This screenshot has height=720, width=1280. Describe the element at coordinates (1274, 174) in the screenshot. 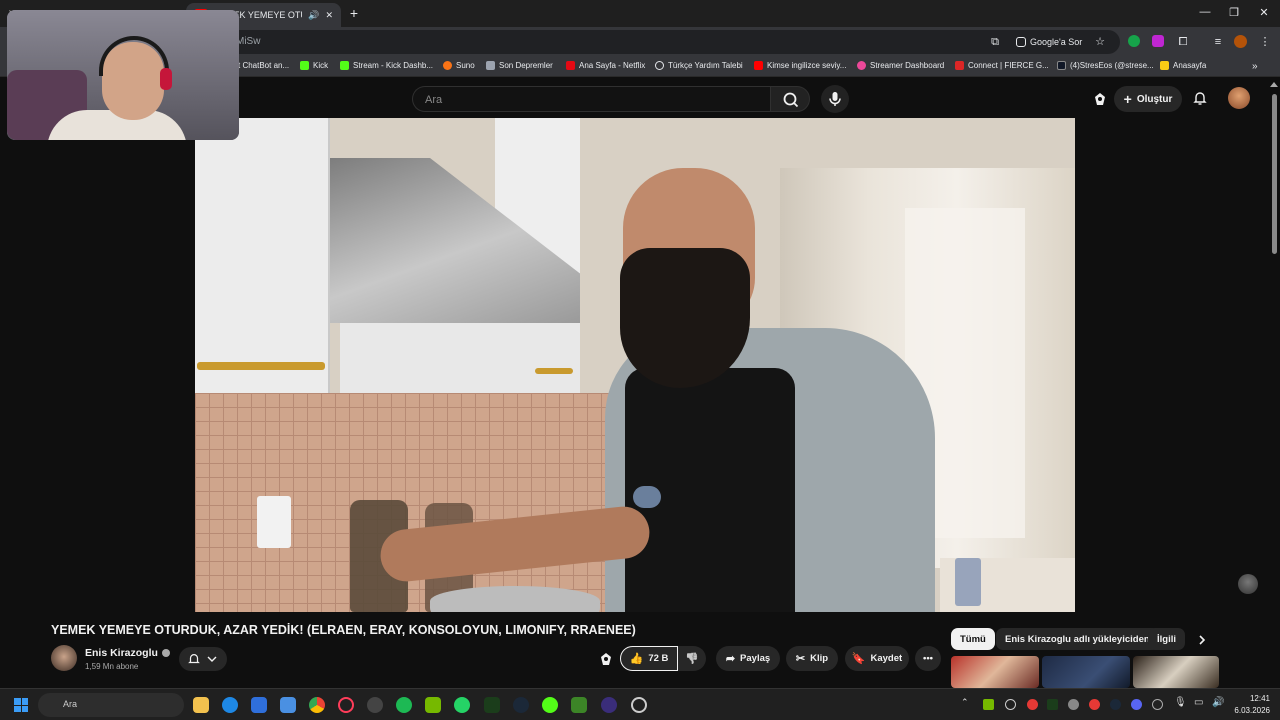

I see `scroll-thumb` at that location.